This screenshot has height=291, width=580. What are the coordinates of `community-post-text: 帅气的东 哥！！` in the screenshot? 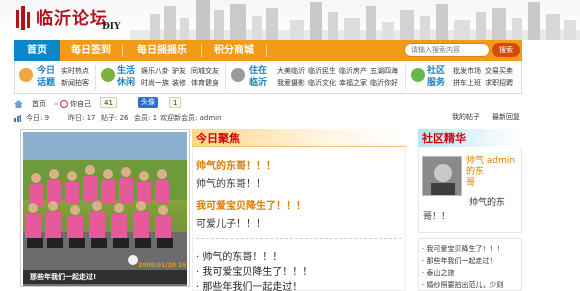 It's located at (473, 210).